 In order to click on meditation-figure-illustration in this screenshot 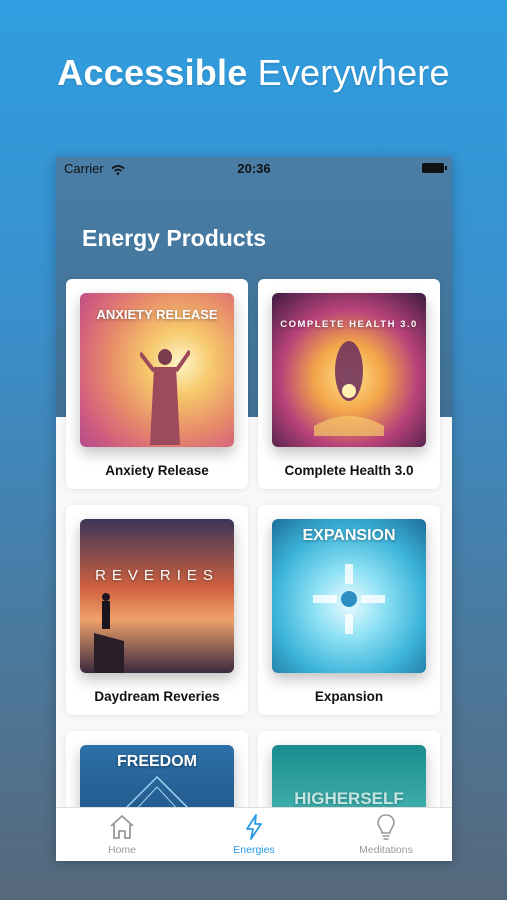, I will do `click(349, 388)`.